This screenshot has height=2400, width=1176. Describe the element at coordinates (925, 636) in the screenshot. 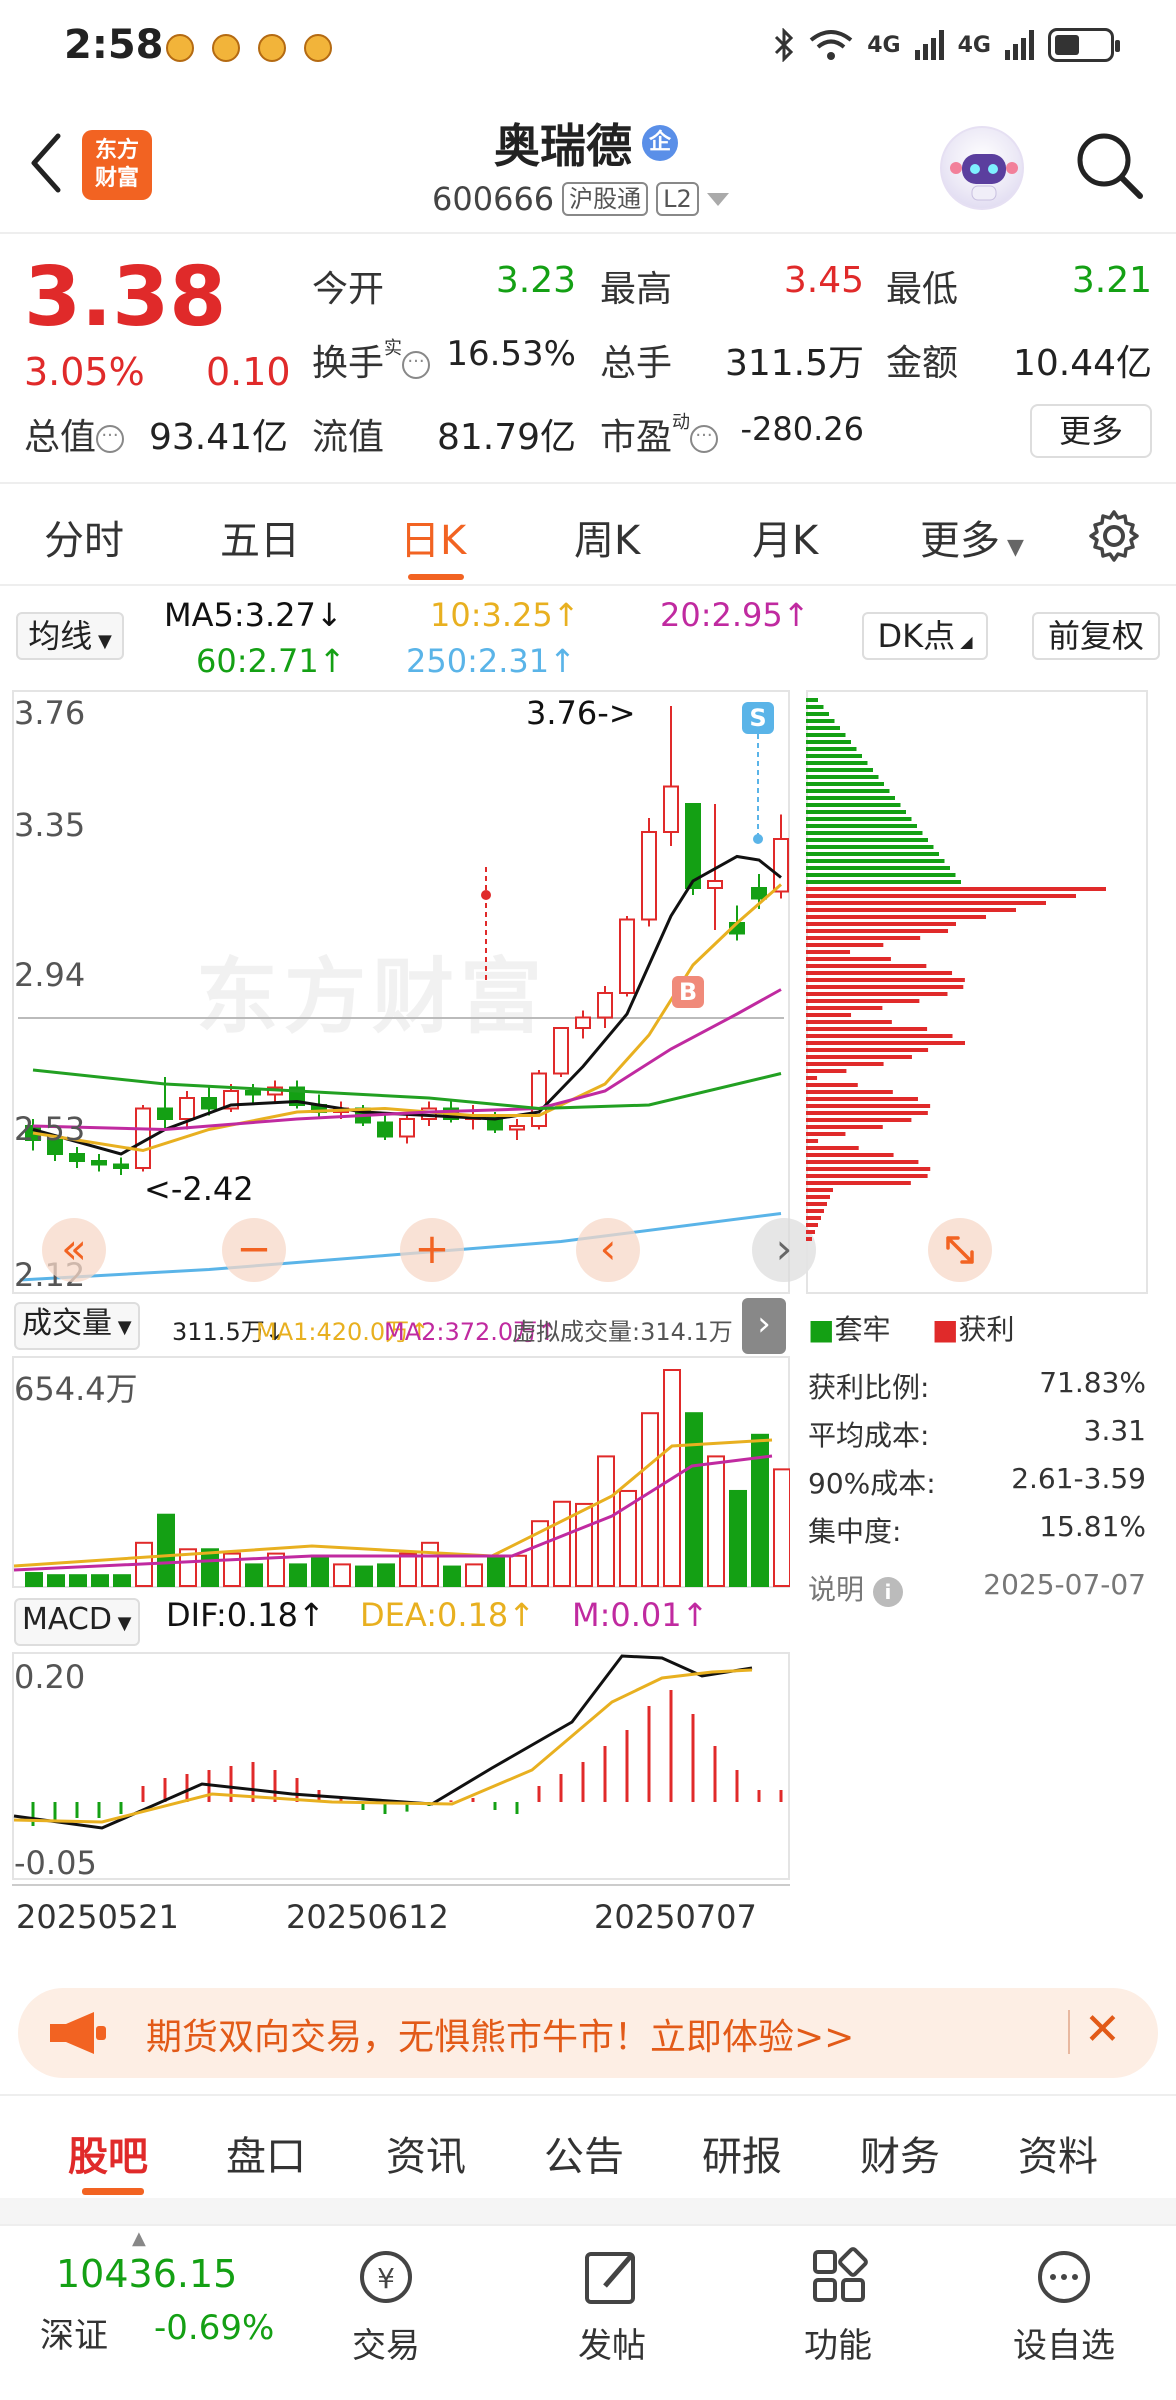

I see `dk-point-button: DK点 ◢` at that location.